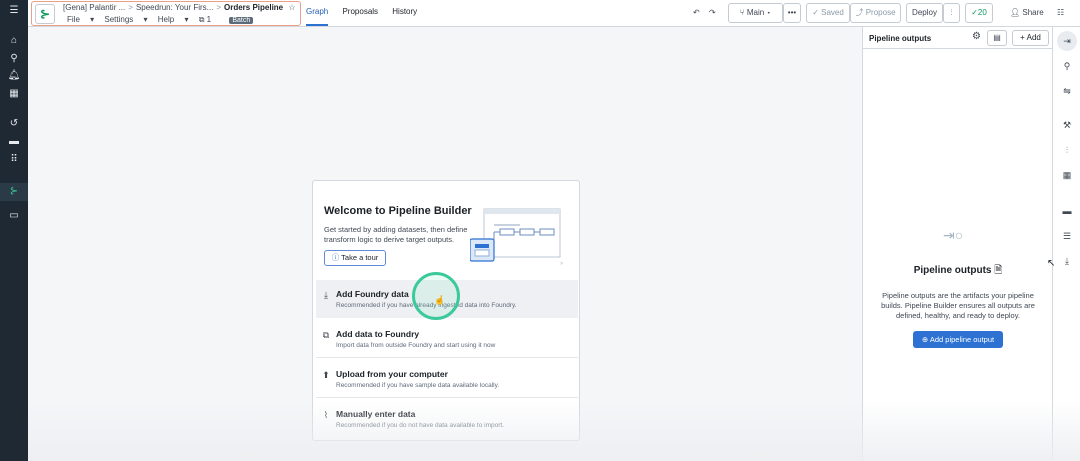 Image resolution: width=1080 pixels, height=461 pixels. I want to click on pipeline-builder-icon: ⊱, so click(14, 192).